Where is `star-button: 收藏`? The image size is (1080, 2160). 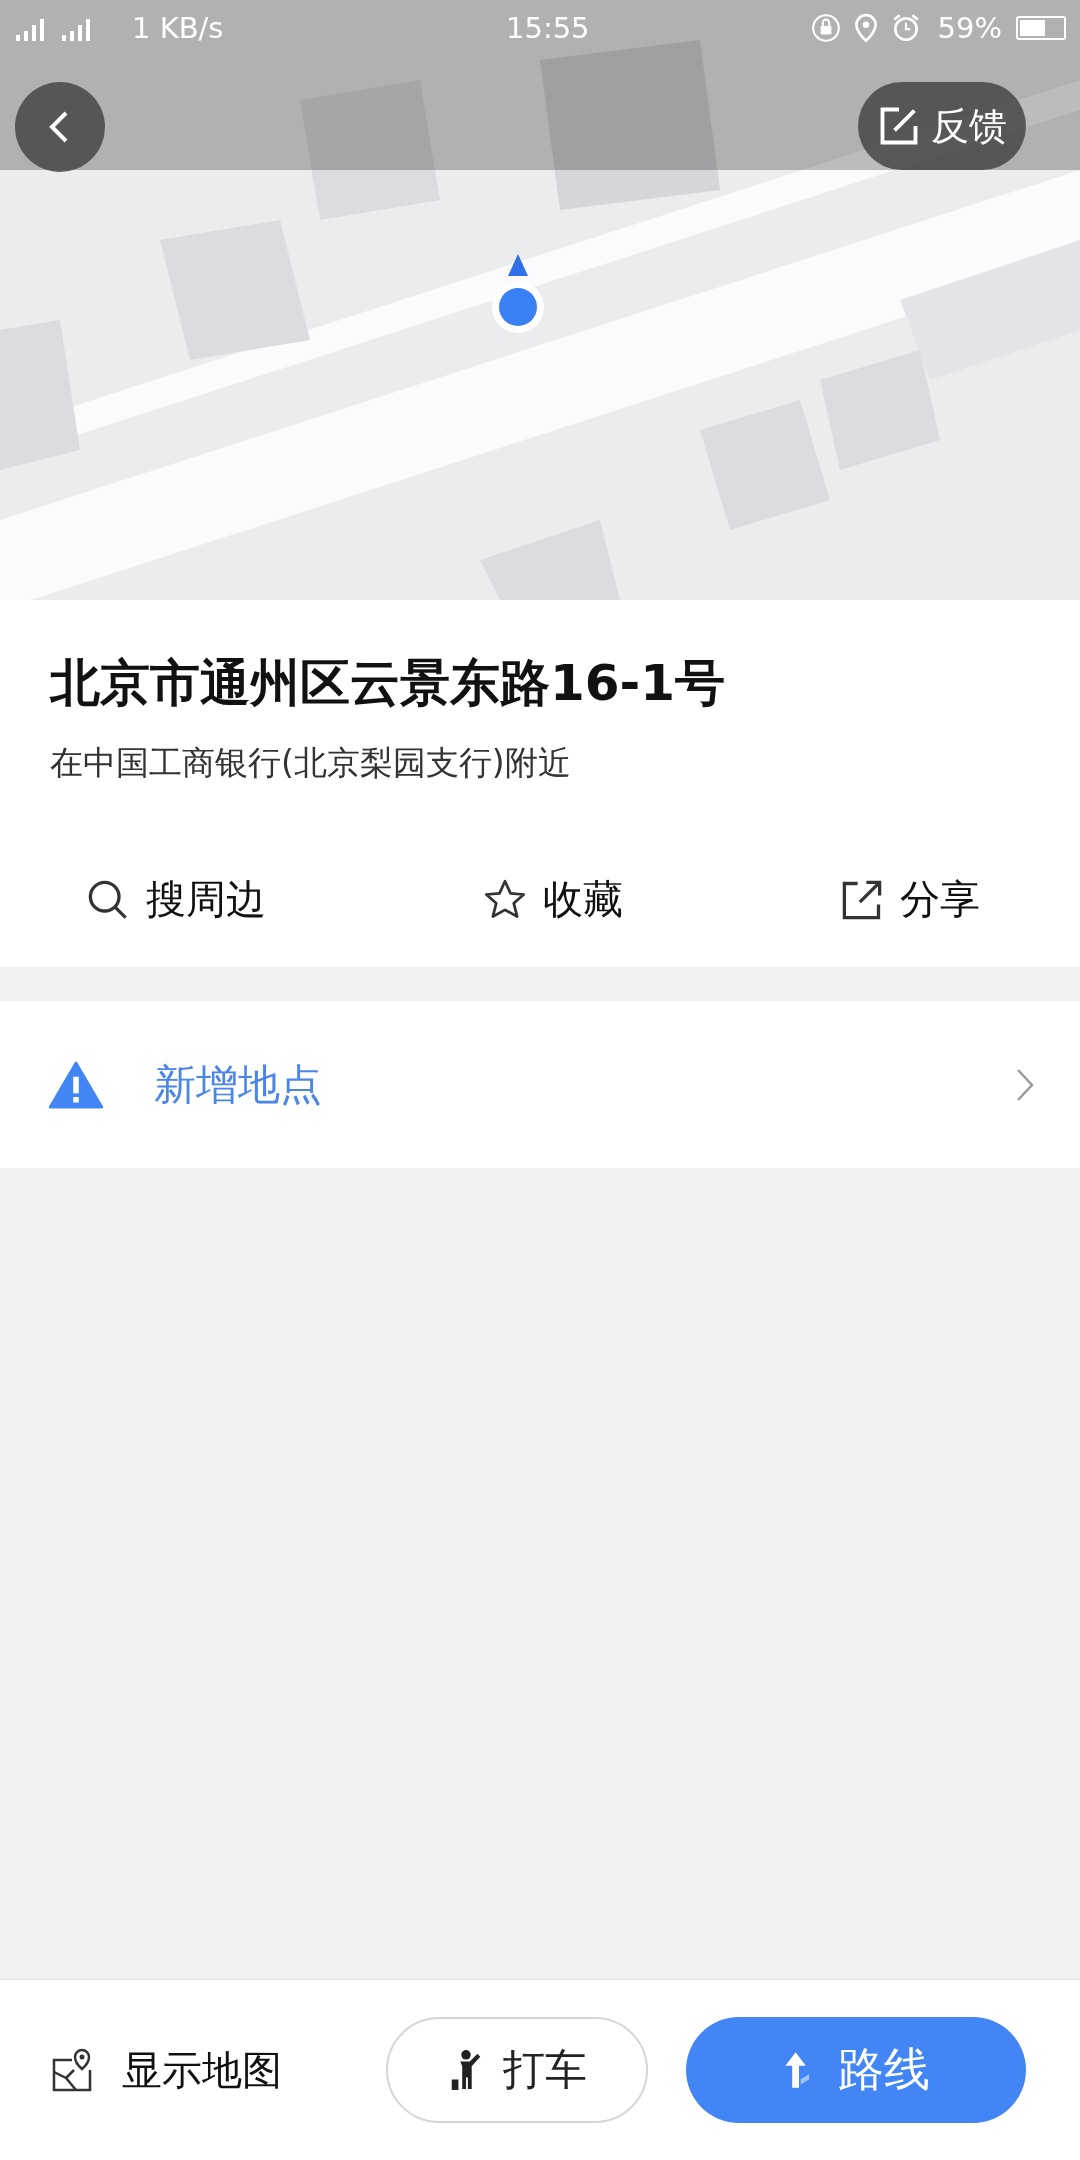
star-button: 收藏 is located at coordinates (553, 899).